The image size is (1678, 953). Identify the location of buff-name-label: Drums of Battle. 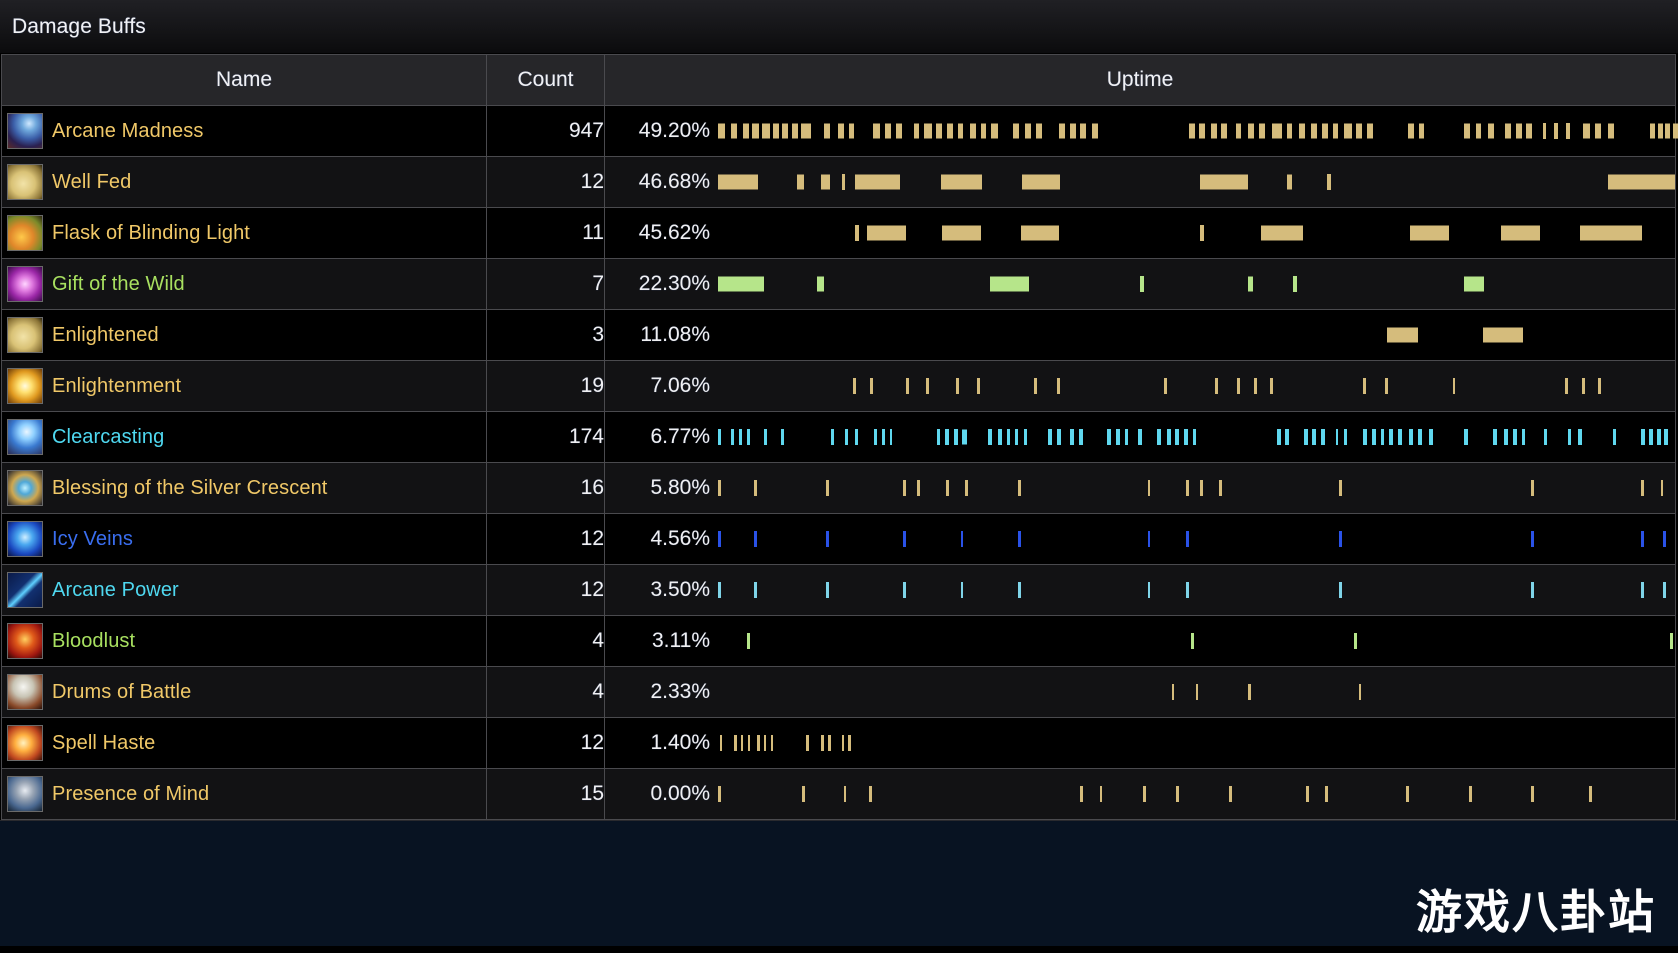
(121, 692).